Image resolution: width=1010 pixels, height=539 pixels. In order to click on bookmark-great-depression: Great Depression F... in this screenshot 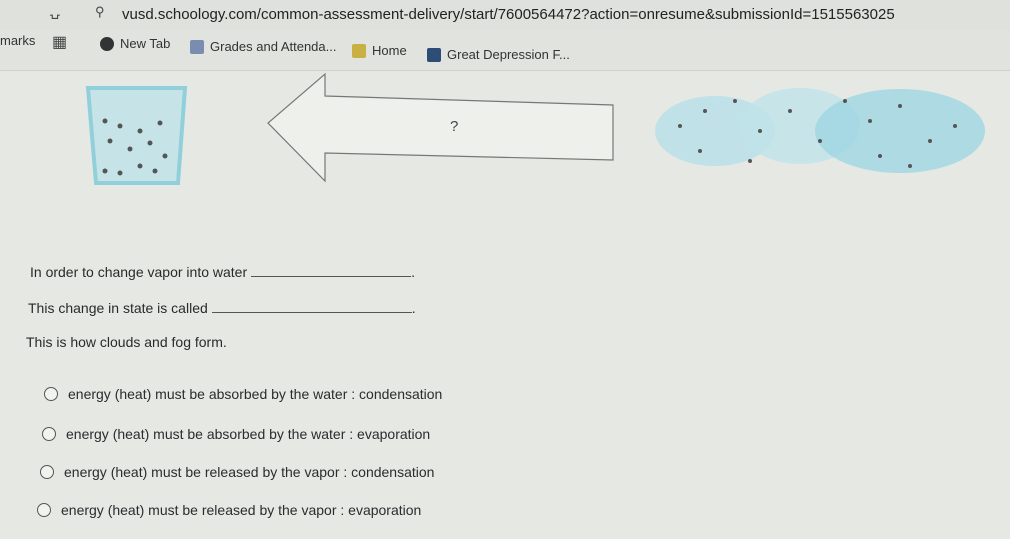, I will do `click(498, 54)`.